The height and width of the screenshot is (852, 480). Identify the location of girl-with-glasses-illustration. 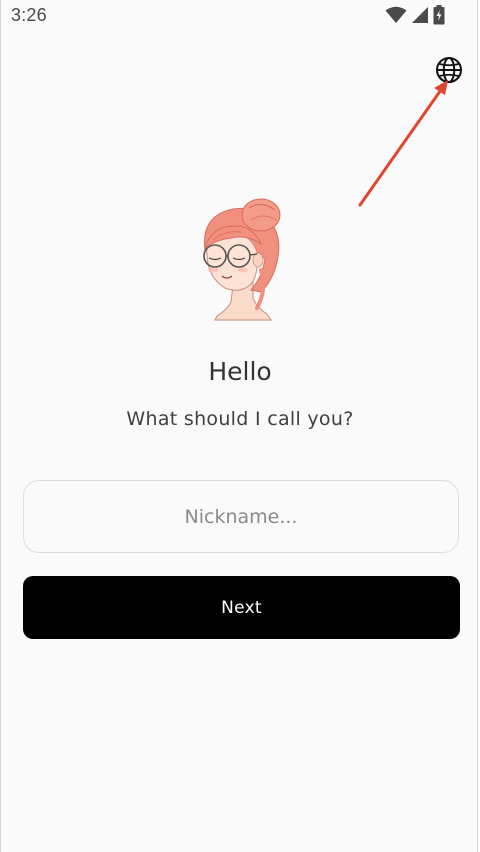
(242, 259).